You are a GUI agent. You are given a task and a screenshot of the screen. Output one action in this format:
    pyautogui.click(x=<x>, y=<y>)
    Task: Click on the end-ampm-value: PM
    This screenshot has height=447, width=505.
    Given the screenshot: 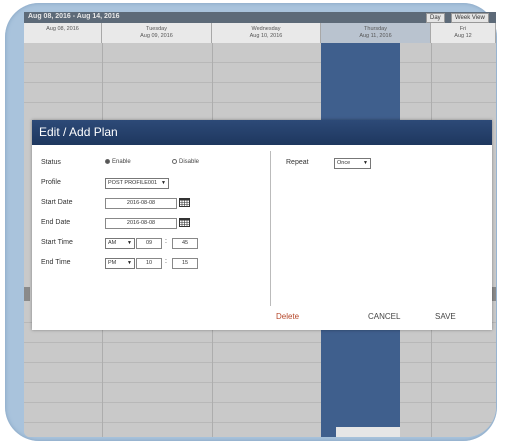 What is the action you would take?
    pyautogui.click(x=112, y=263)
    